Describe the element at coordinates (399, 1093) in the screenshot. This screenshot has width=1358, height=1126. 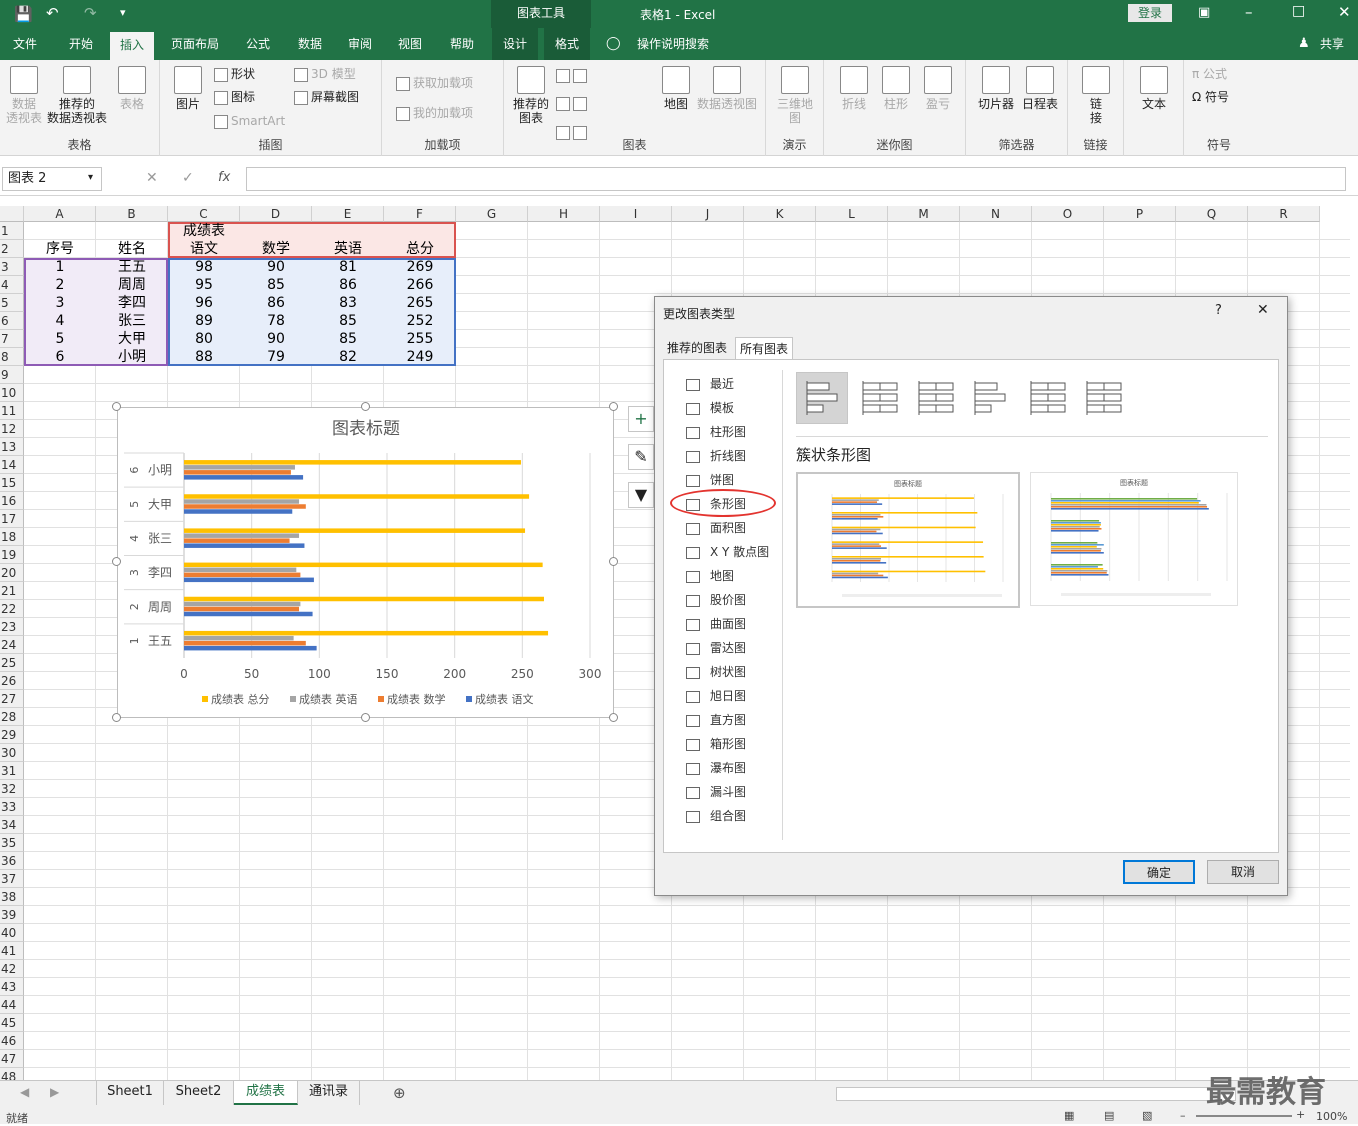
I see `add-sheet-icon: ⊕` at that location.